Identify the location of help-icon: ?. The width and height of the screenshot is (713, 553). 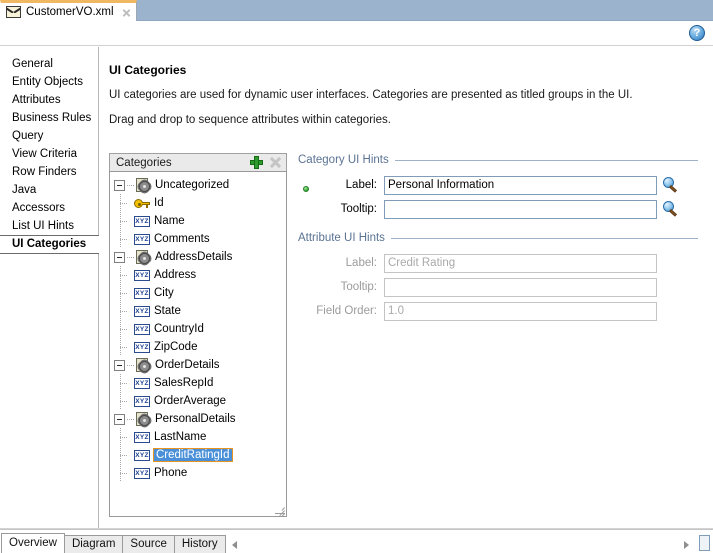
(697, 33).